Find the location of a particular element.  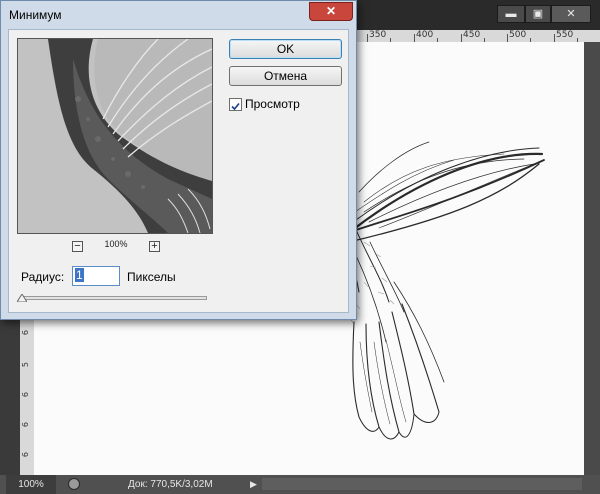

tools-panel-edge is located at coordinates (10, 397).